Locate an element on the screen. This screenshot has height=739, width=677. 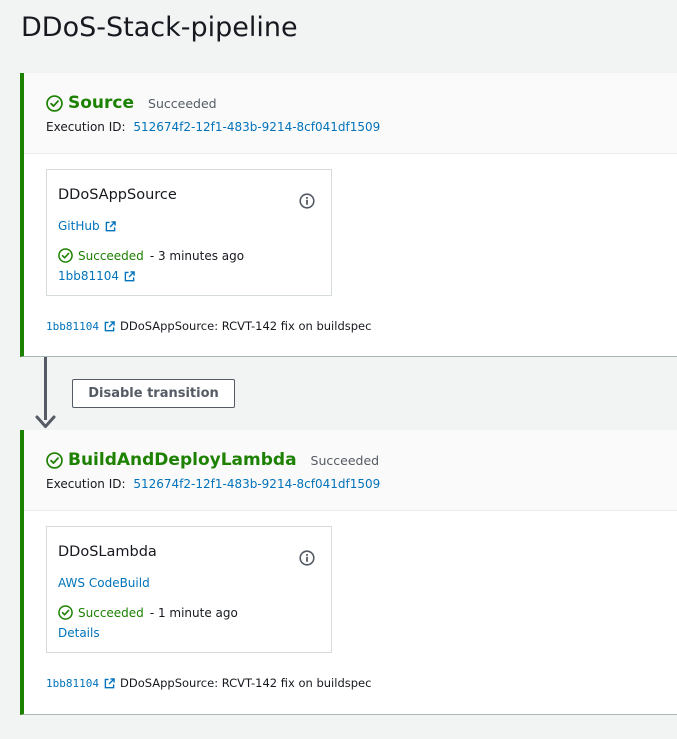
action-name: DDoSLambda is located at coordinates (107, 552).